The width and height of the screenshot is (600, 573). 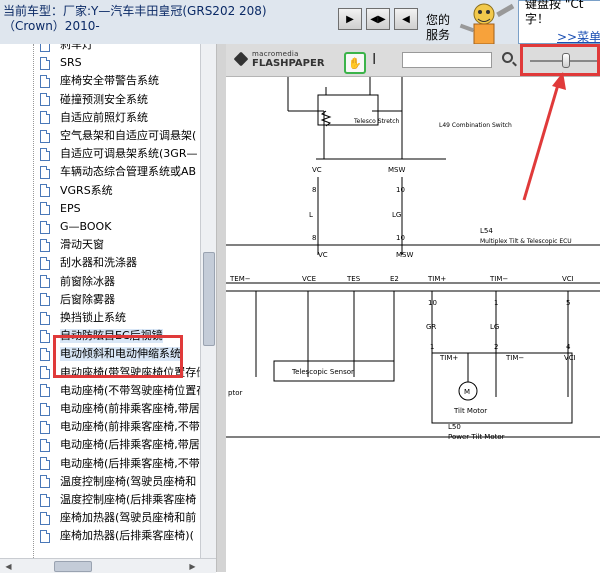 I want to click on text-select-tool-button: I, so click(x=374, y=59).